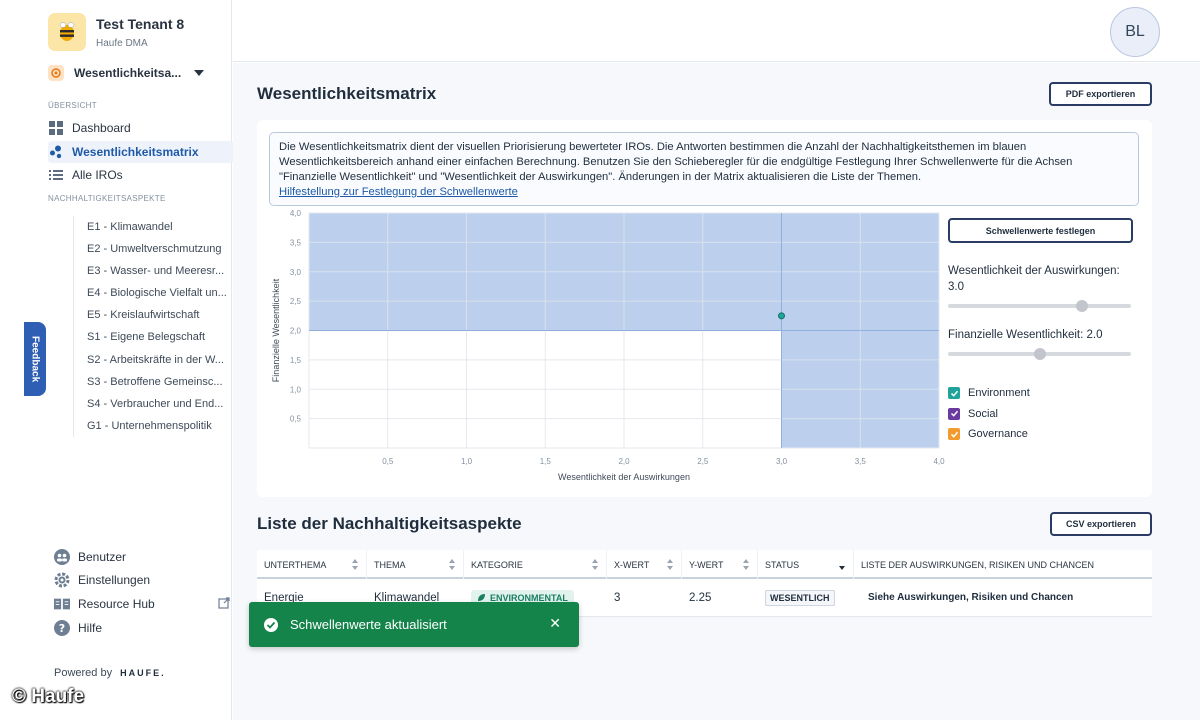 The width and height of the screenshot is (1200, 720). Describe the element at coordinates (140, 33) in the screenshot. I see `tenant-switcher: Test Tenant 8 Haufe DMA` at that location.